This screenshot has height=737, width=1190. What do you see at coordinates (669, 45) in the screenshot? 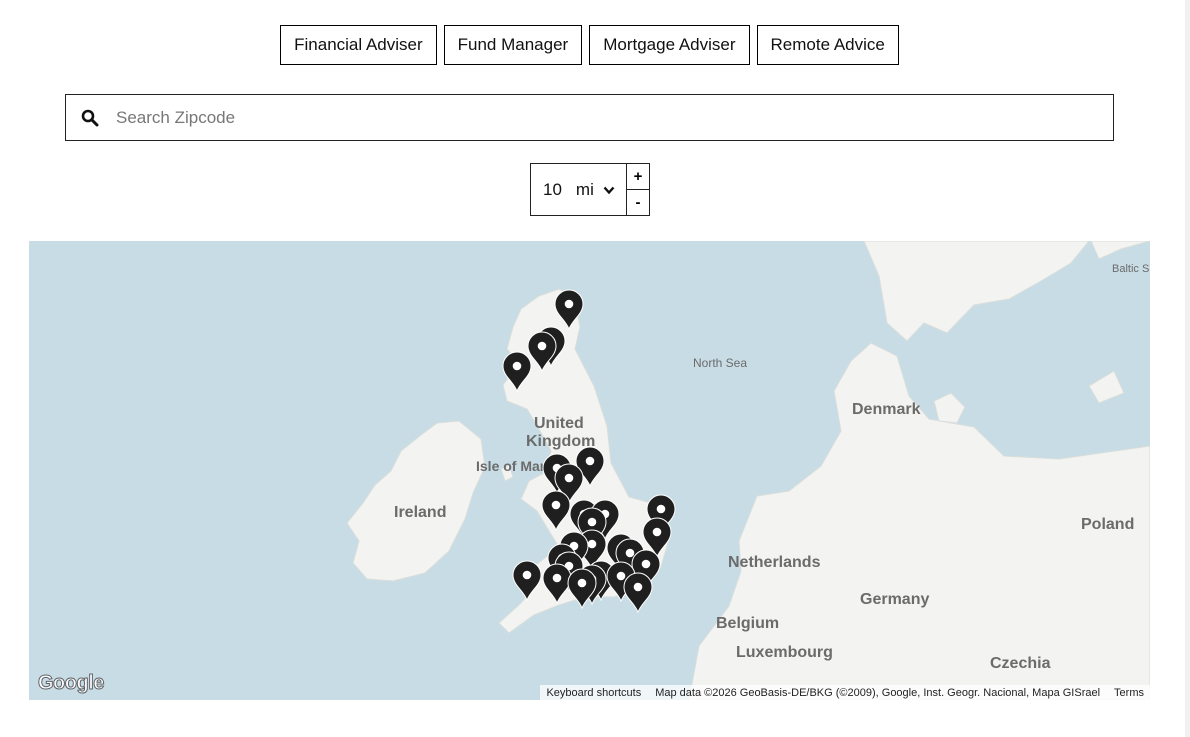
I see `filter-mortgage-adviser-button: Mortgage Adviser` at bounding box center [669, 45].